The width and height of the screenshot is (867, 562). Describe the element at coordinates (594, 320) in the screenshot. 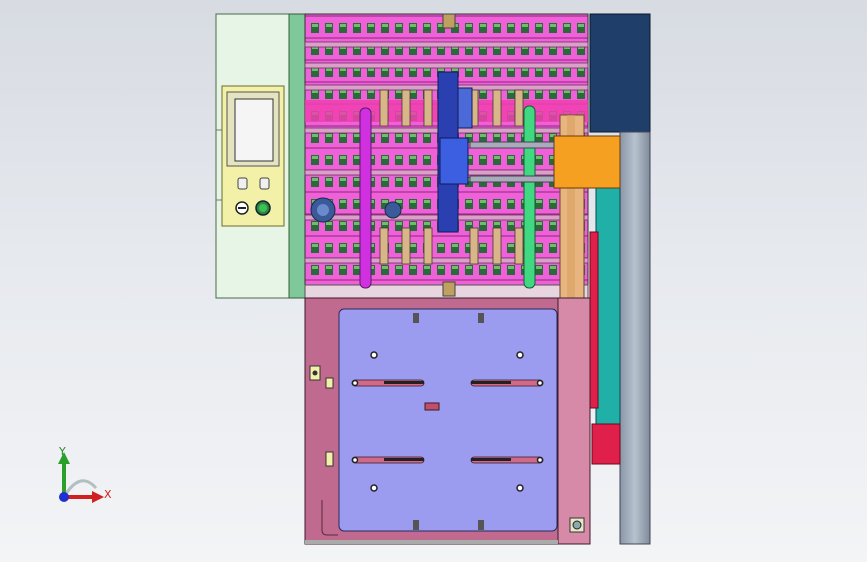

I see `rail-bumper` at that location.